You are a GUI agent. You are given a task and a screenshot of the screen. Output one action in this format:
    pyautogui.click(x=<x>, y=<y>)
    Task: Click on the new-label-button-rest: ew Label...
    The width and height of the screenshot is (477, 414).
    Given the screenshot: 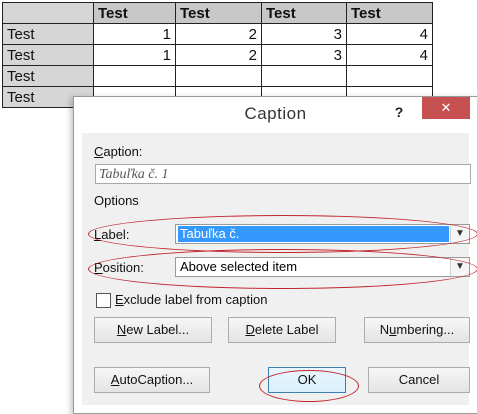 What is the action you would take?
    pyautogui.click(x=158, y=329)
    